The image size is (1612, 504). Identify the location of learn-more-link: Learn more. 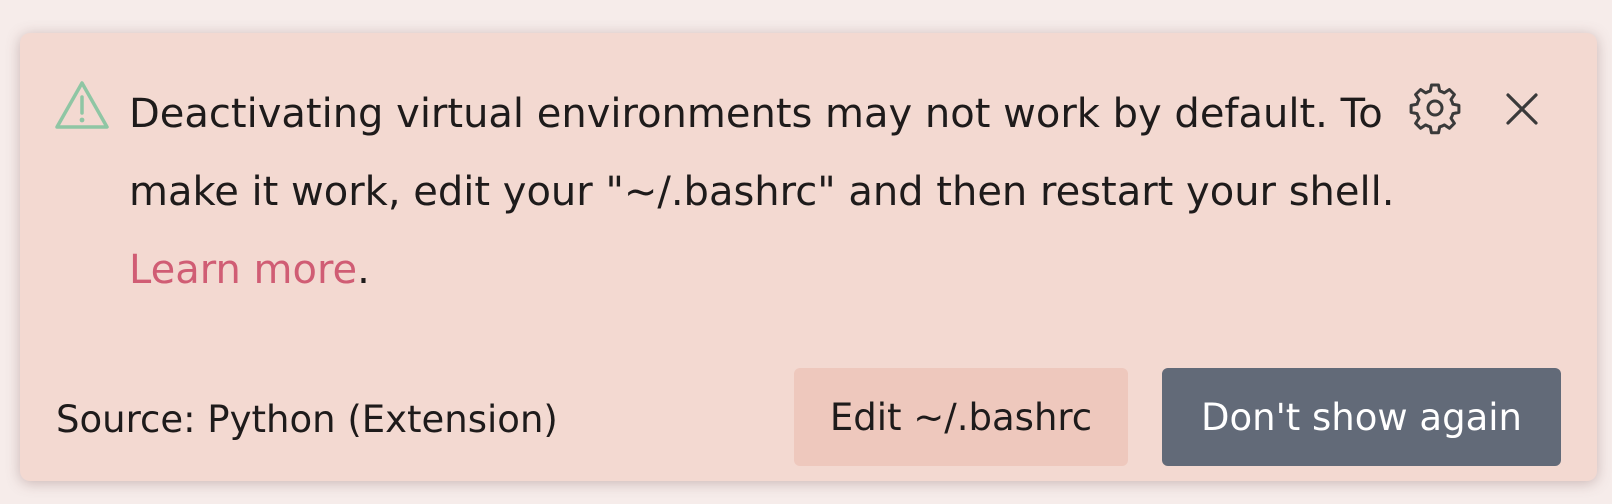
(243, 270).